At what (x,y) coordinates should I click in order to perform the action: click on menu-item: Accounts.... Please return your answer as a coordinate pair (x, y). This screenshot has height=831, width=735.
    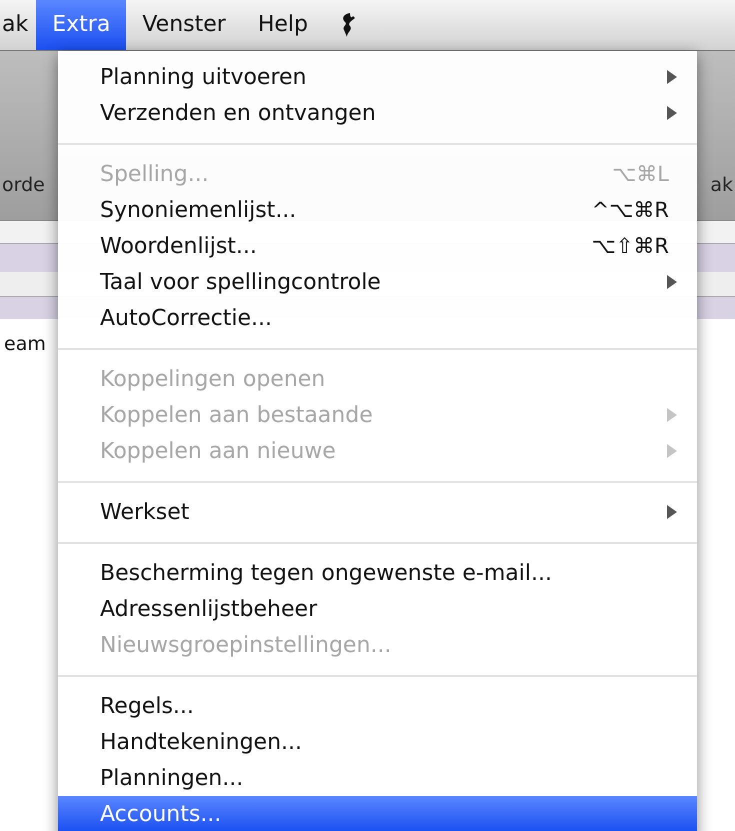
    Looking at the image, I should click on (377, 813).